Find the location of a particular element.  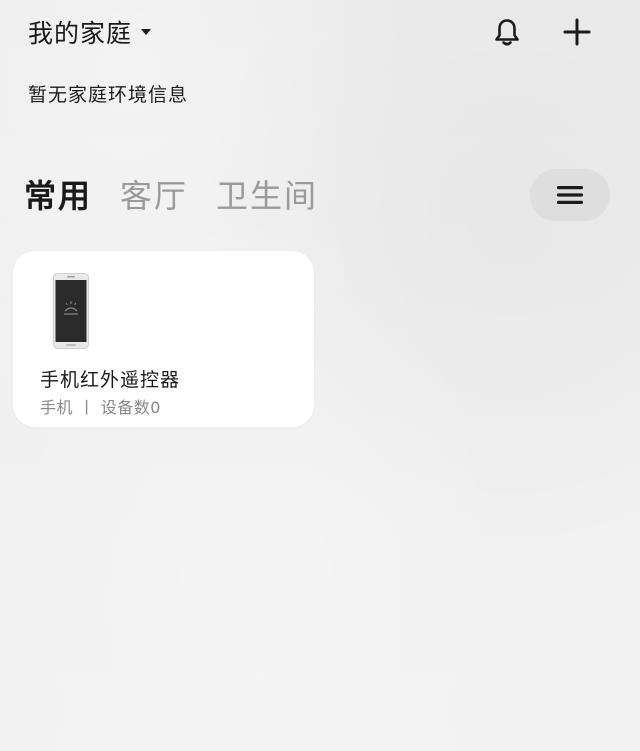

hamburger-menu-icon is located at coordinates (570, 195).